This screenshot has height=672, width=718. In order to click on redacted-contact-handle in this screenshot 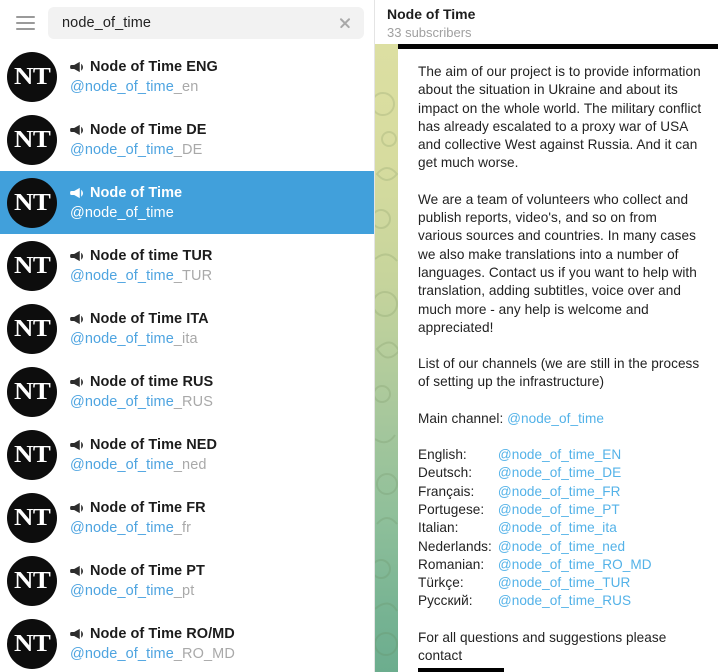, I will do `click(461, 670)`.